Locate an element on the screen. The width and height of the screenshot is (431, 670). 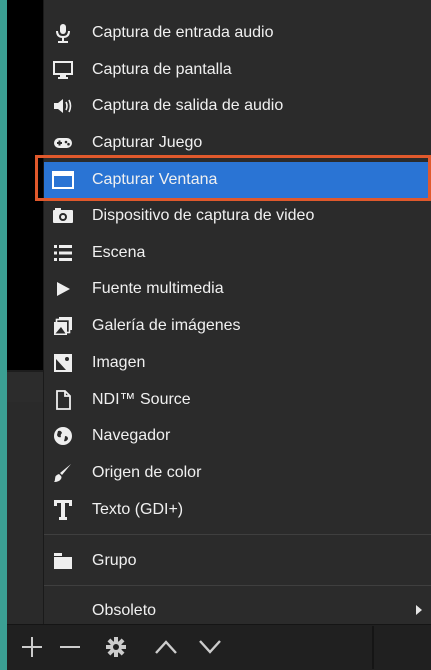
monitor-icon is located at coordinates (63, 70).